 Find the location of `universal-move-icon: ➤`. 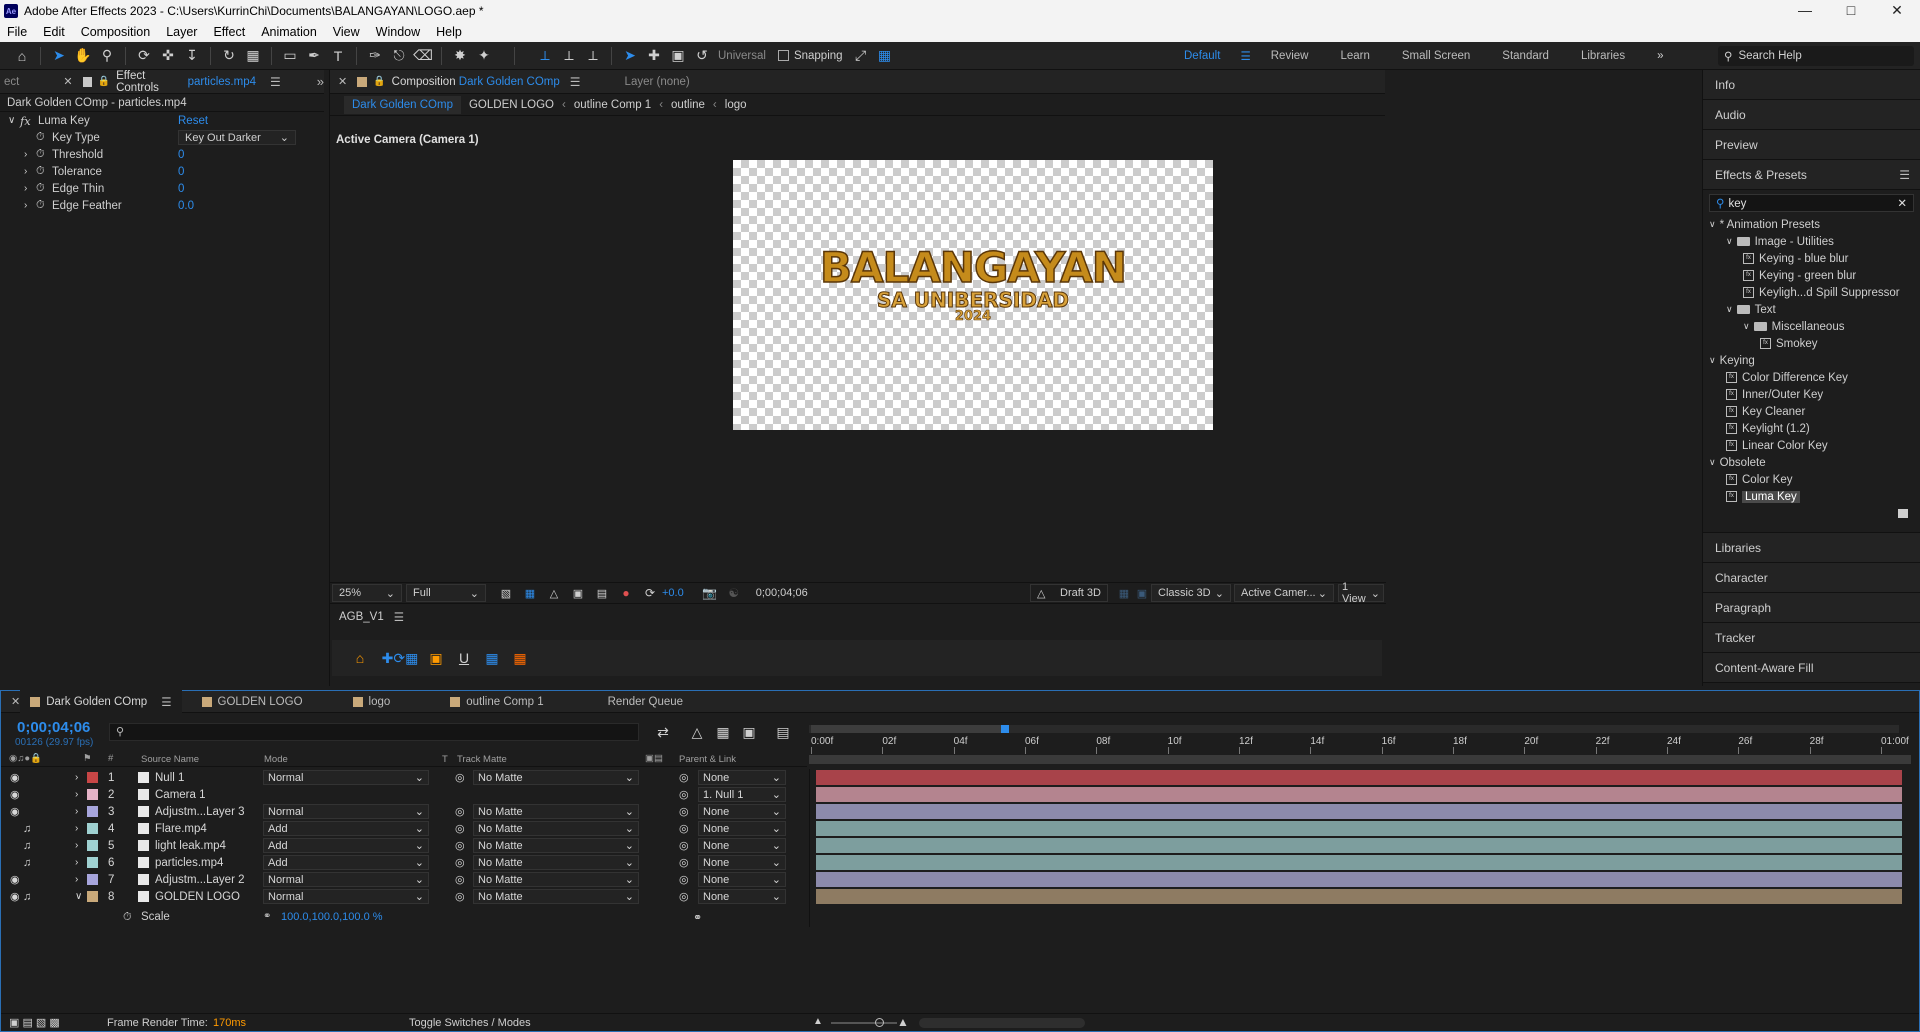

universal-move-icon: ➤ is located at coordinates (630, 56).